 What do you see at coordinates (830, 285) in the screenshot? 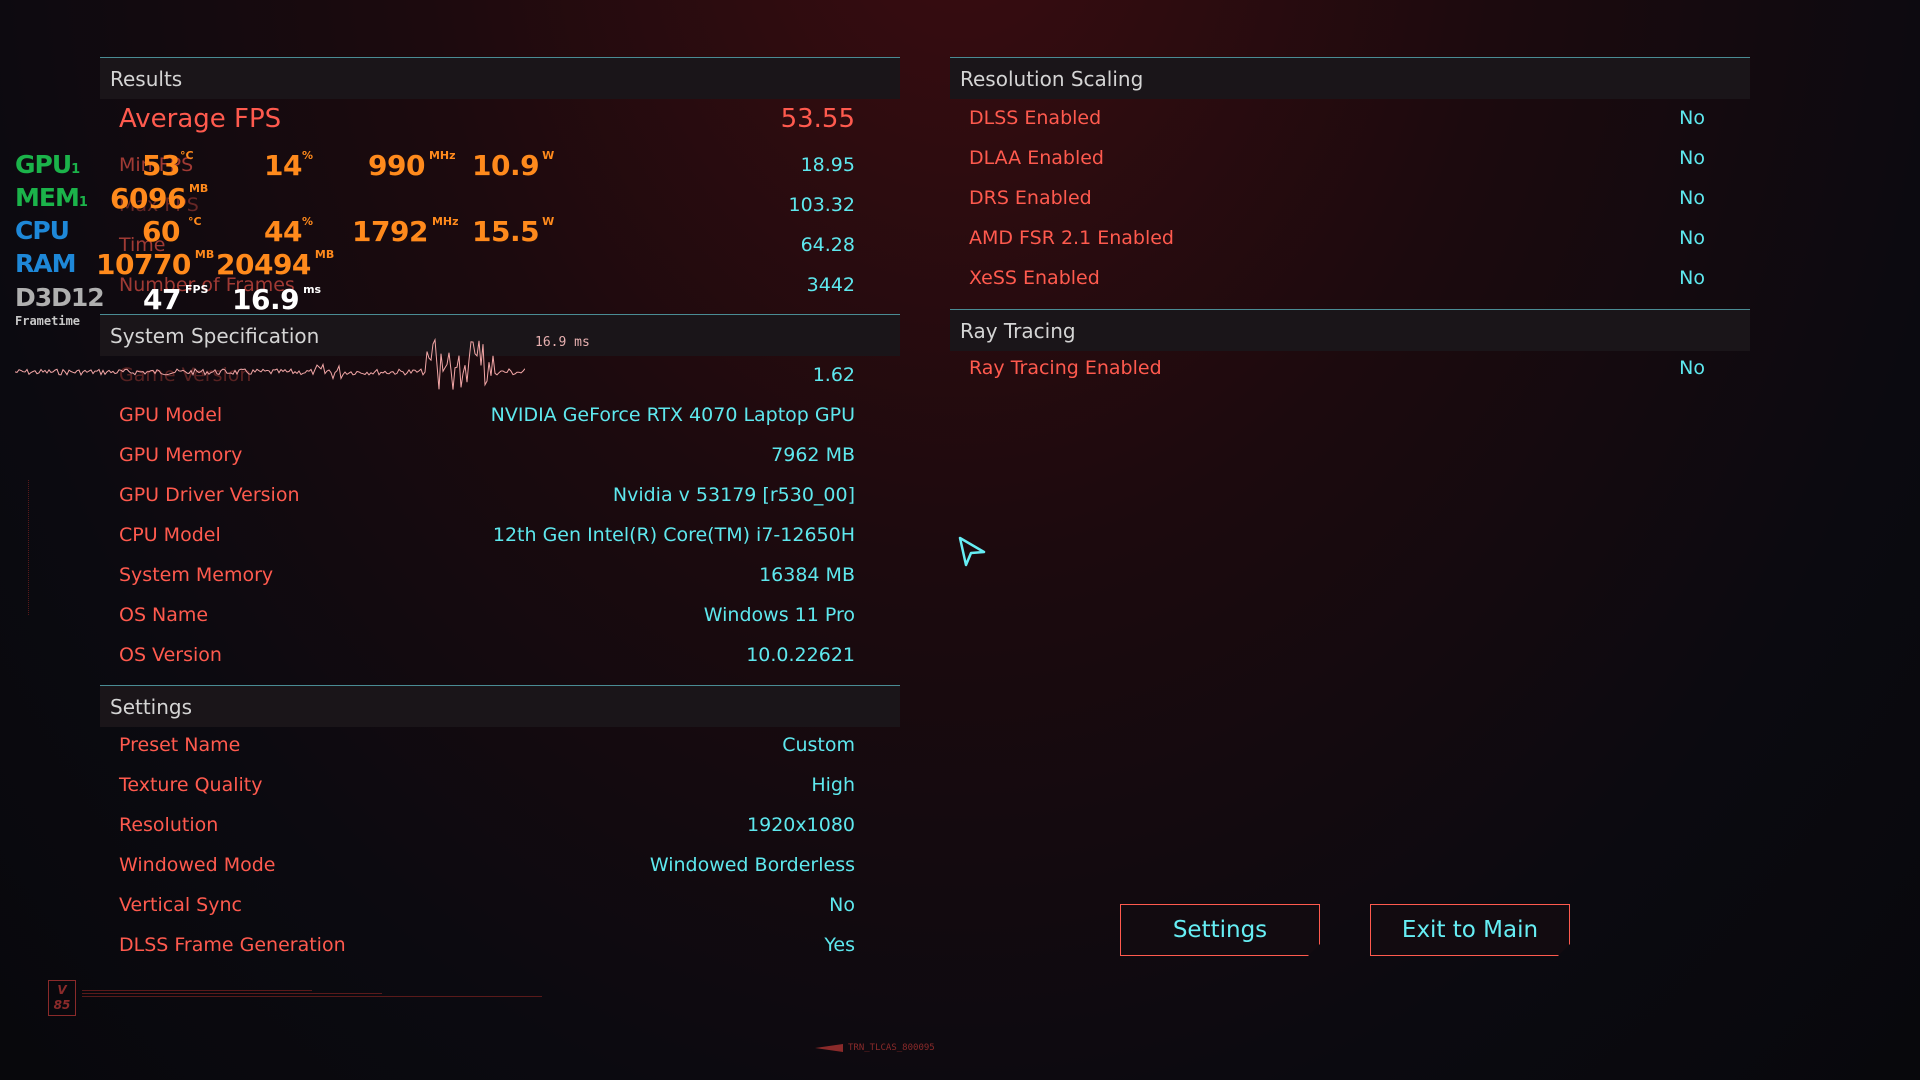
I see `row-value: 3442` at bounding box center [830, 285].